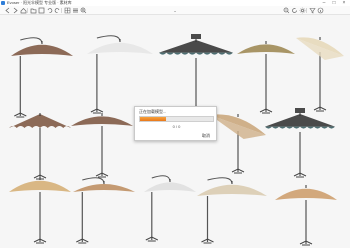 This screenshot has height=248, width=350. I want to click on cancel-button: 取消, so click(206, 135).